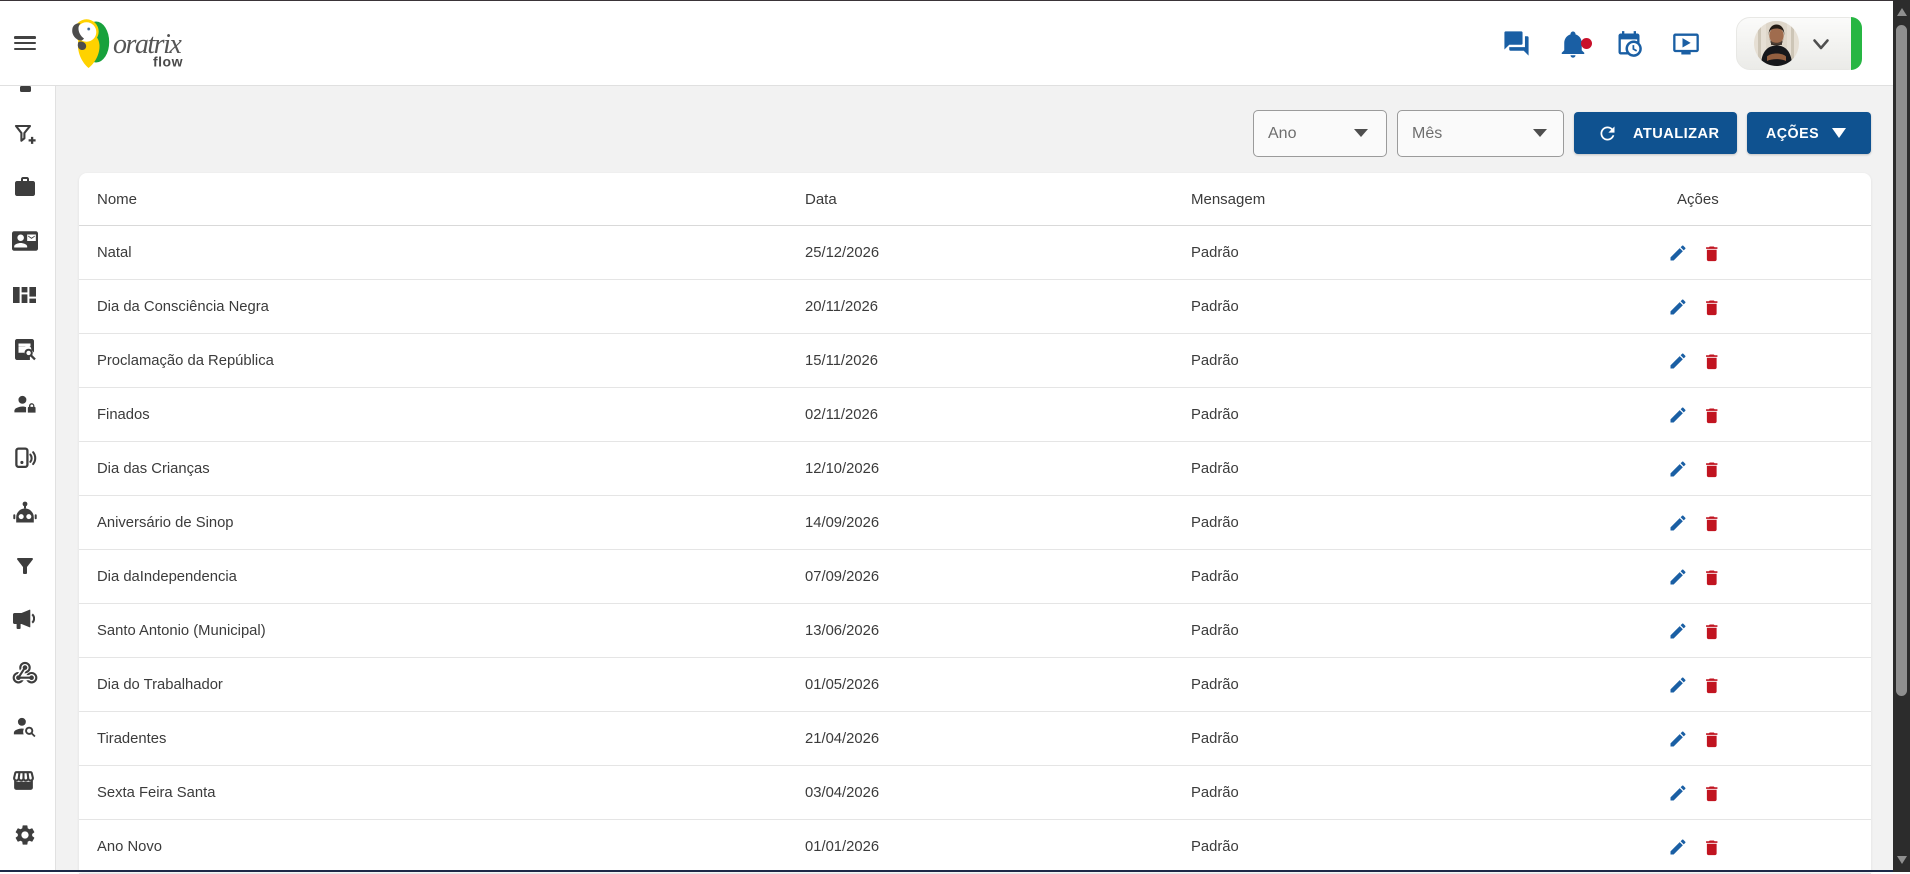  Describe the element at coordinates (168, 62) in the screenshot. I see `svg-text: flow` at that location.